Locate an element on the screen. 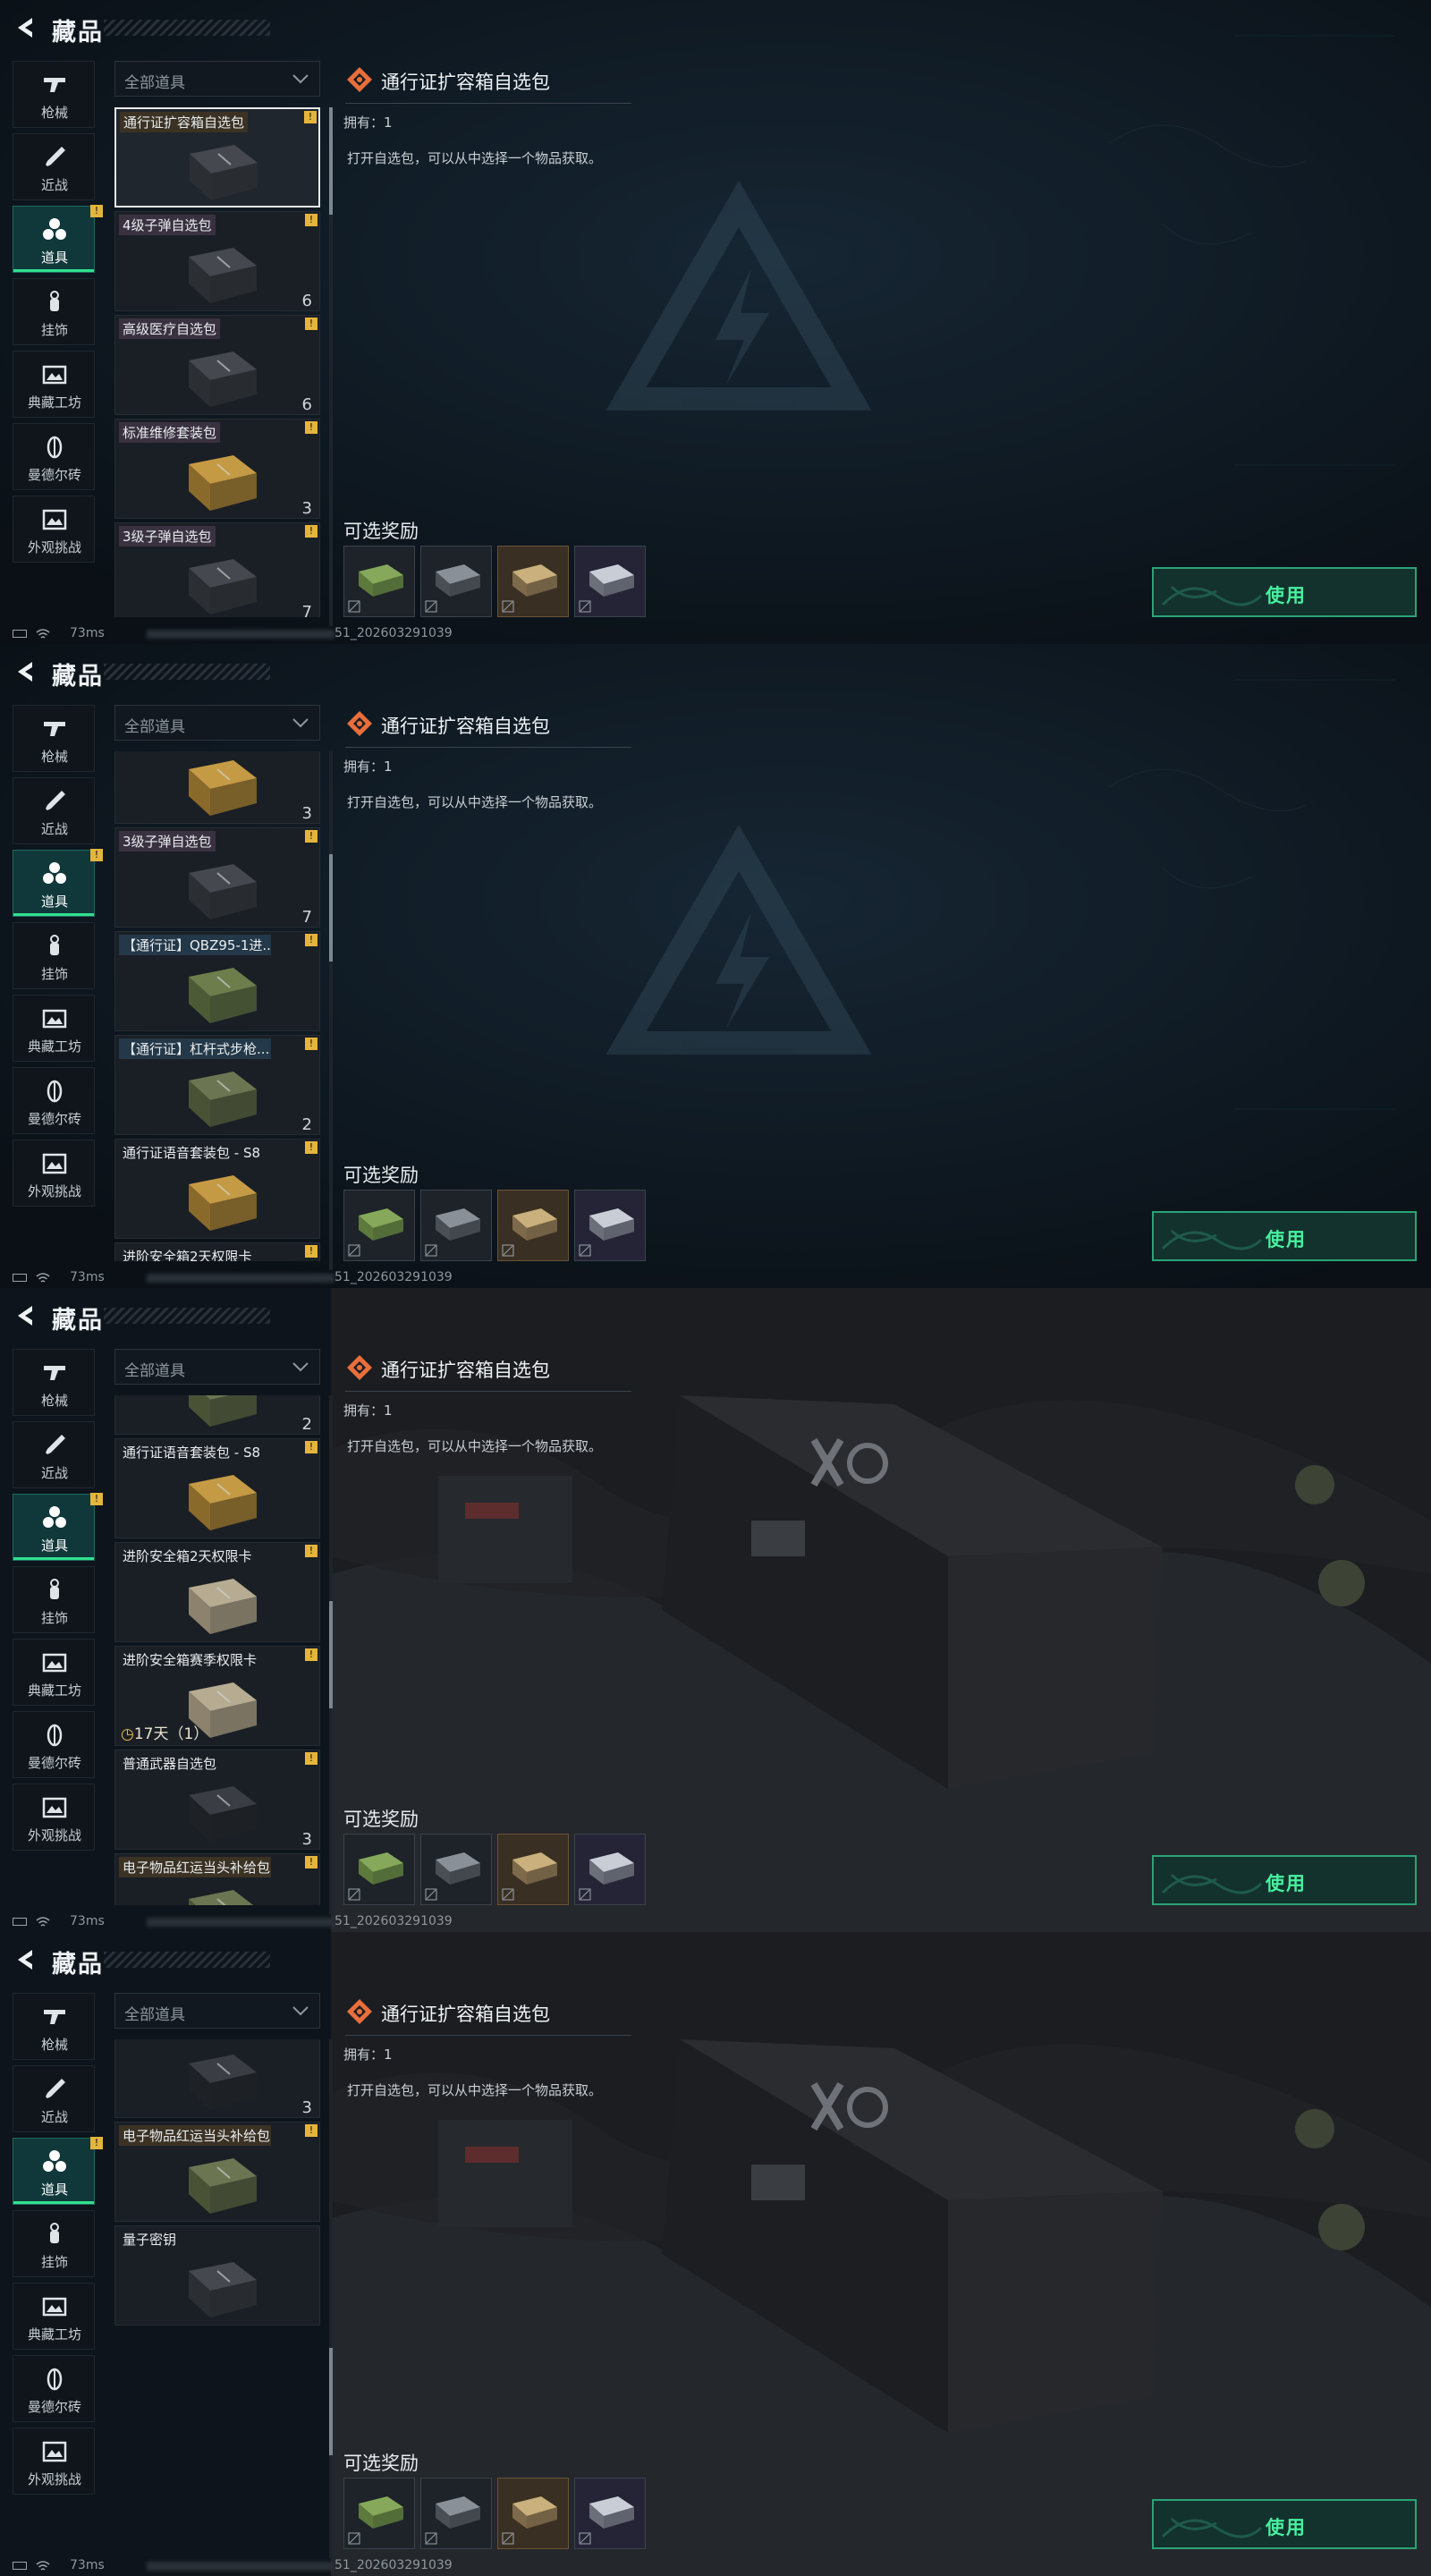  workshop-icon is located at coordinates (55, 1019).